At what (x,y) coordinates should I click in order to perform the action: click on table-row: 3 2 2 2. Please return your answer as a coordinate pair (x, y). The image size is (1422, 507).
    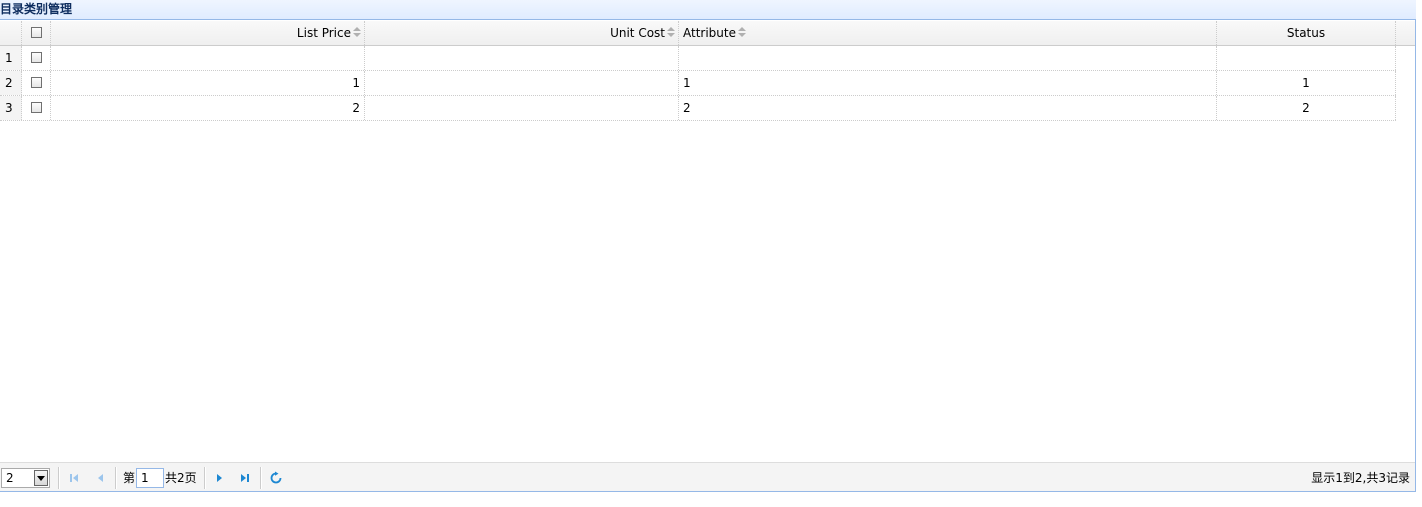
    Looking at the image, I should click on (698, 108).